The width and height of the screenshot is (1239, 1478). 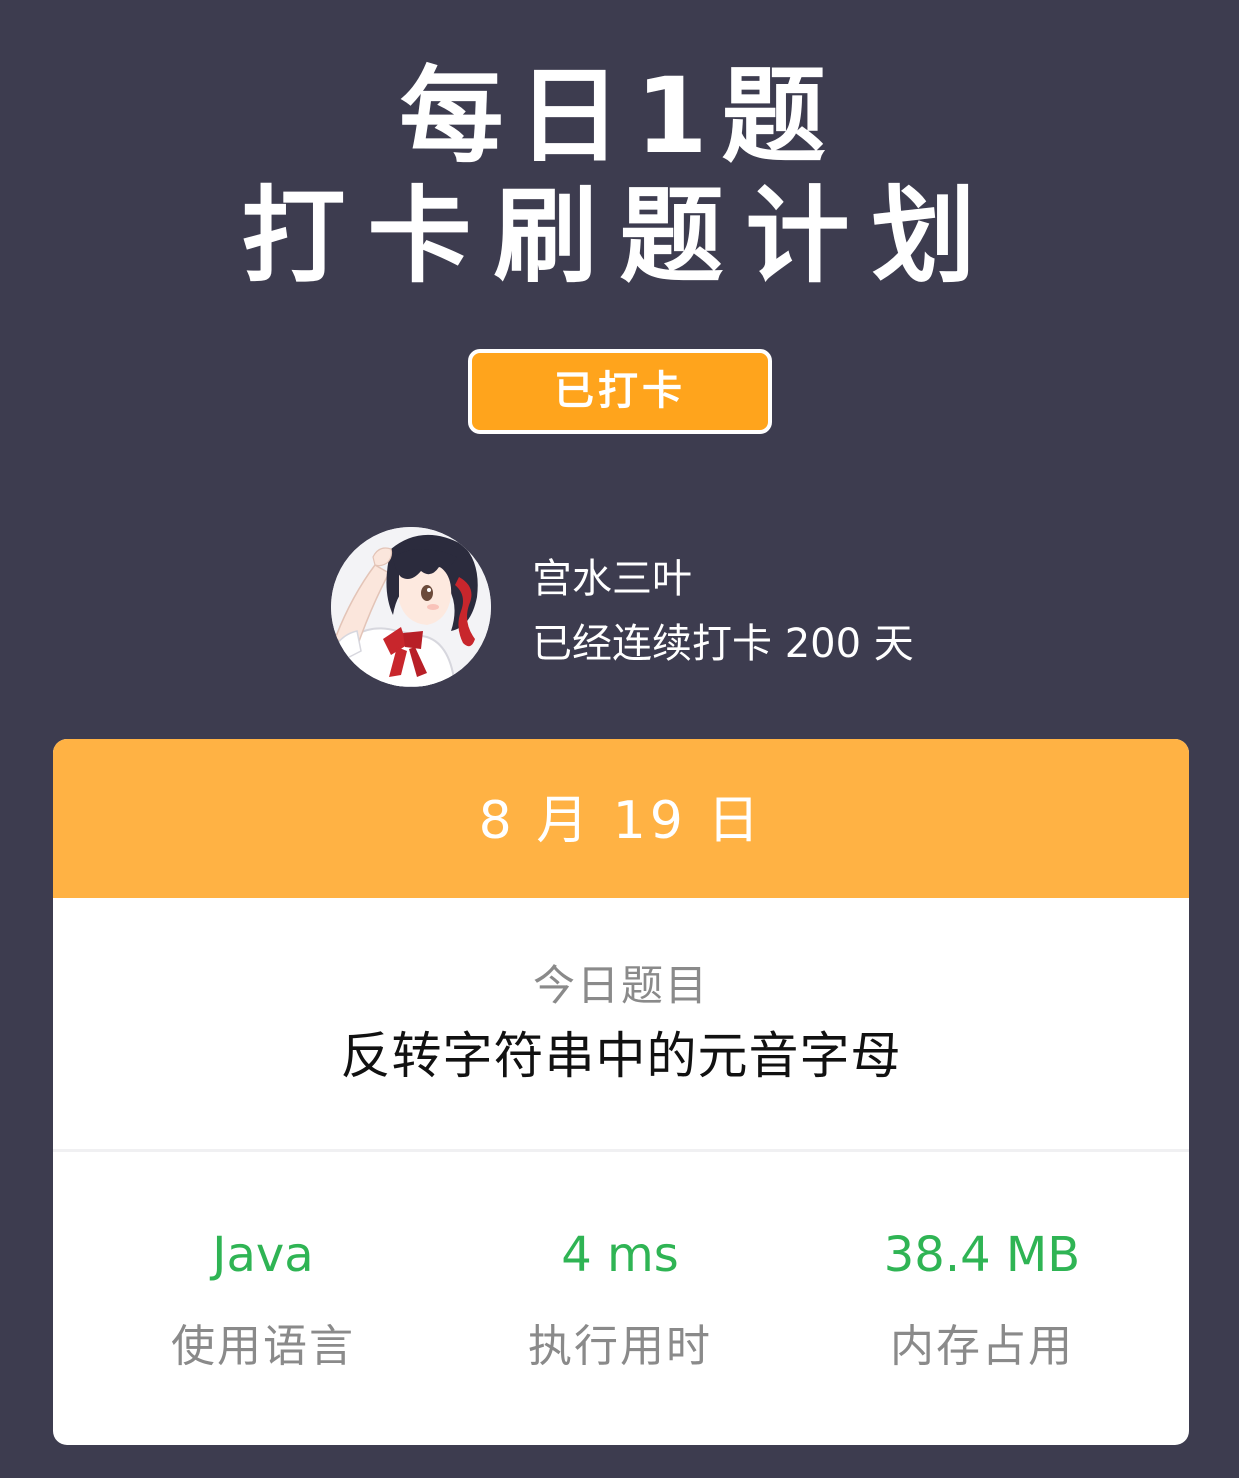 What do you see at coordinates (619, 116) in the screenshot?
I see `hero-title-line1: 每日1题` at bounding box center [619, 116].